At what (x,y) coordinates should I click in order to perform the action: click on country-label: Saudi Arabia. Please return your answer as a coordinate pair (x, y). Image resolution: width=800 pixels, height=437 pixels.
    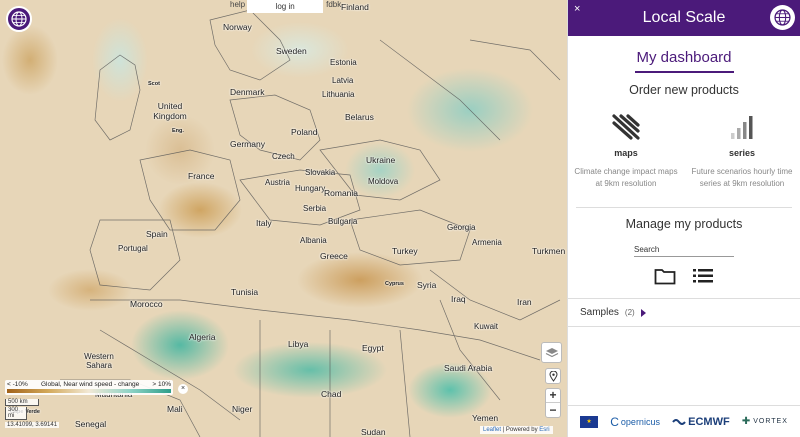
    Looking at the image, I should click on (468, 368).